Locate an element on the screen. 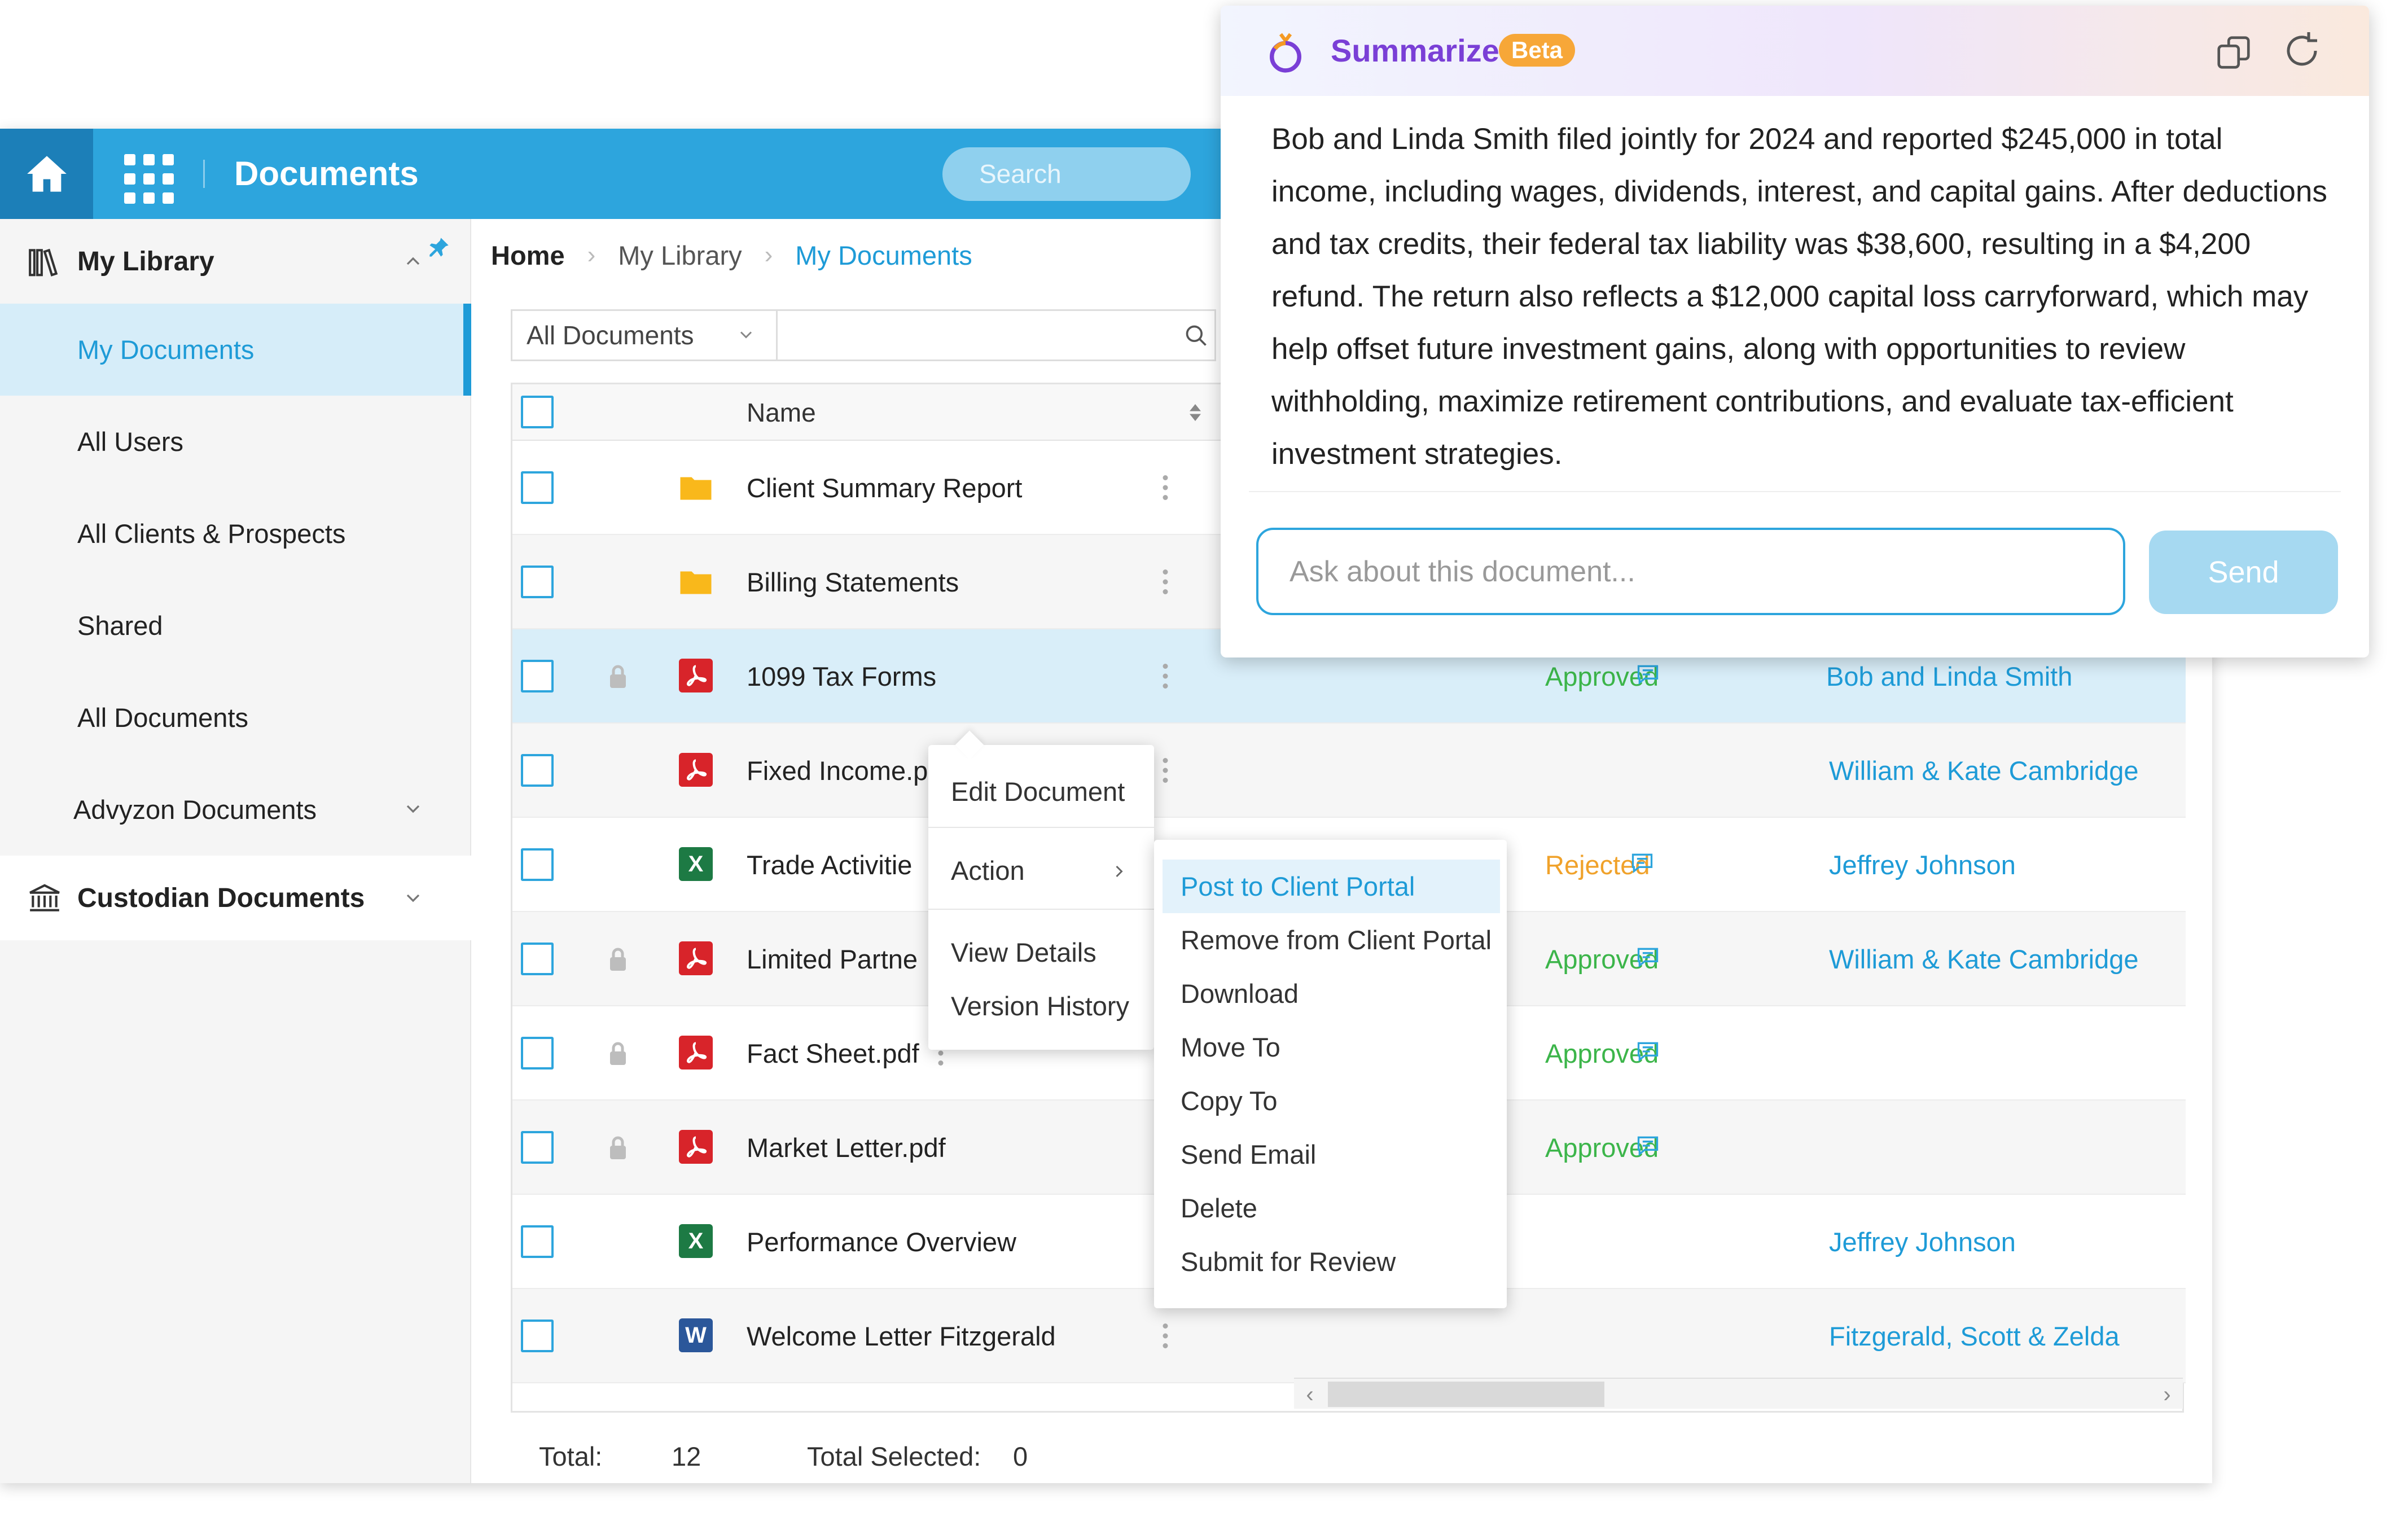 The height and width of the screenshot is (1521, 2408). sidebar-group-my-library: My Library is located at coordinates (236, 262).